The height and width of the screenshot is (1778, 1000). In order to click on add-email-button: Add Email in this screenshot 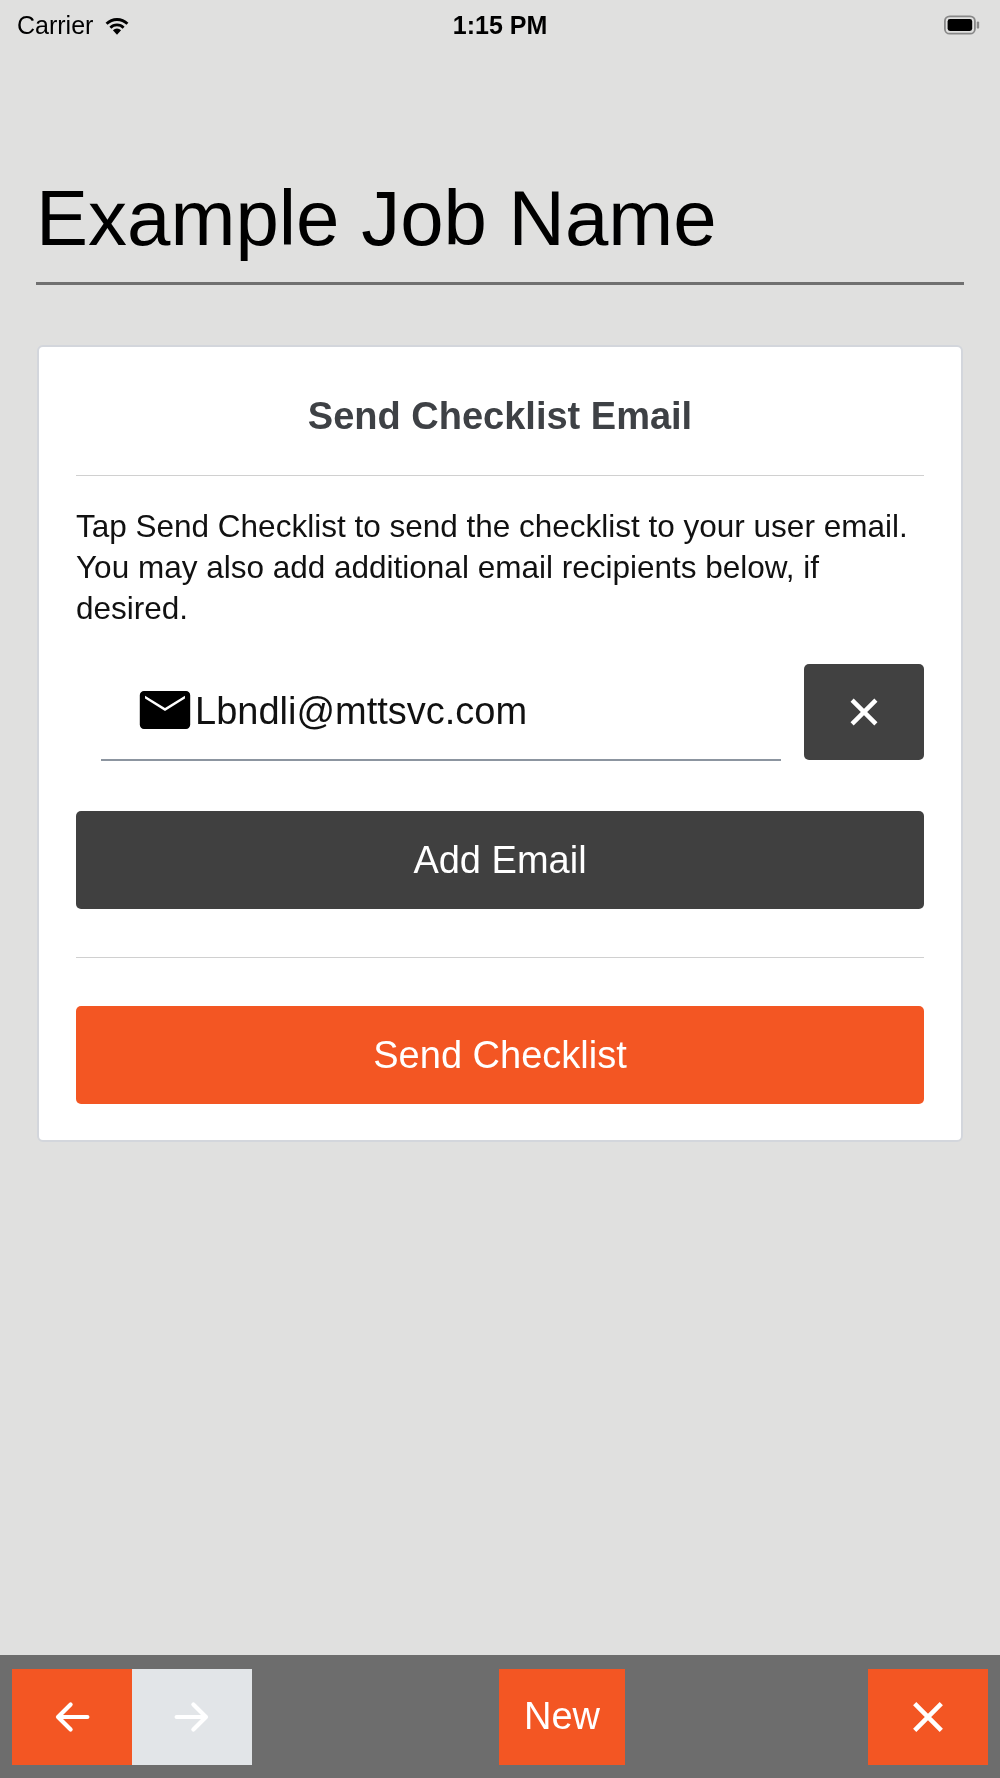, I will do `click(500, 860)`.